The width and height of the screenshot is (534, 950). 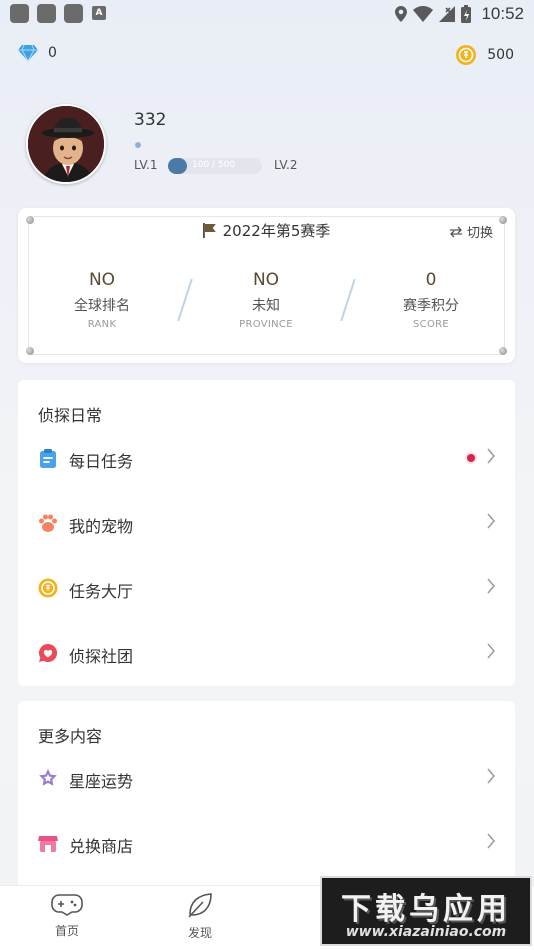 I want to click on stat-province: NO 未知 PROVINCE, so click(x=266, y=300).